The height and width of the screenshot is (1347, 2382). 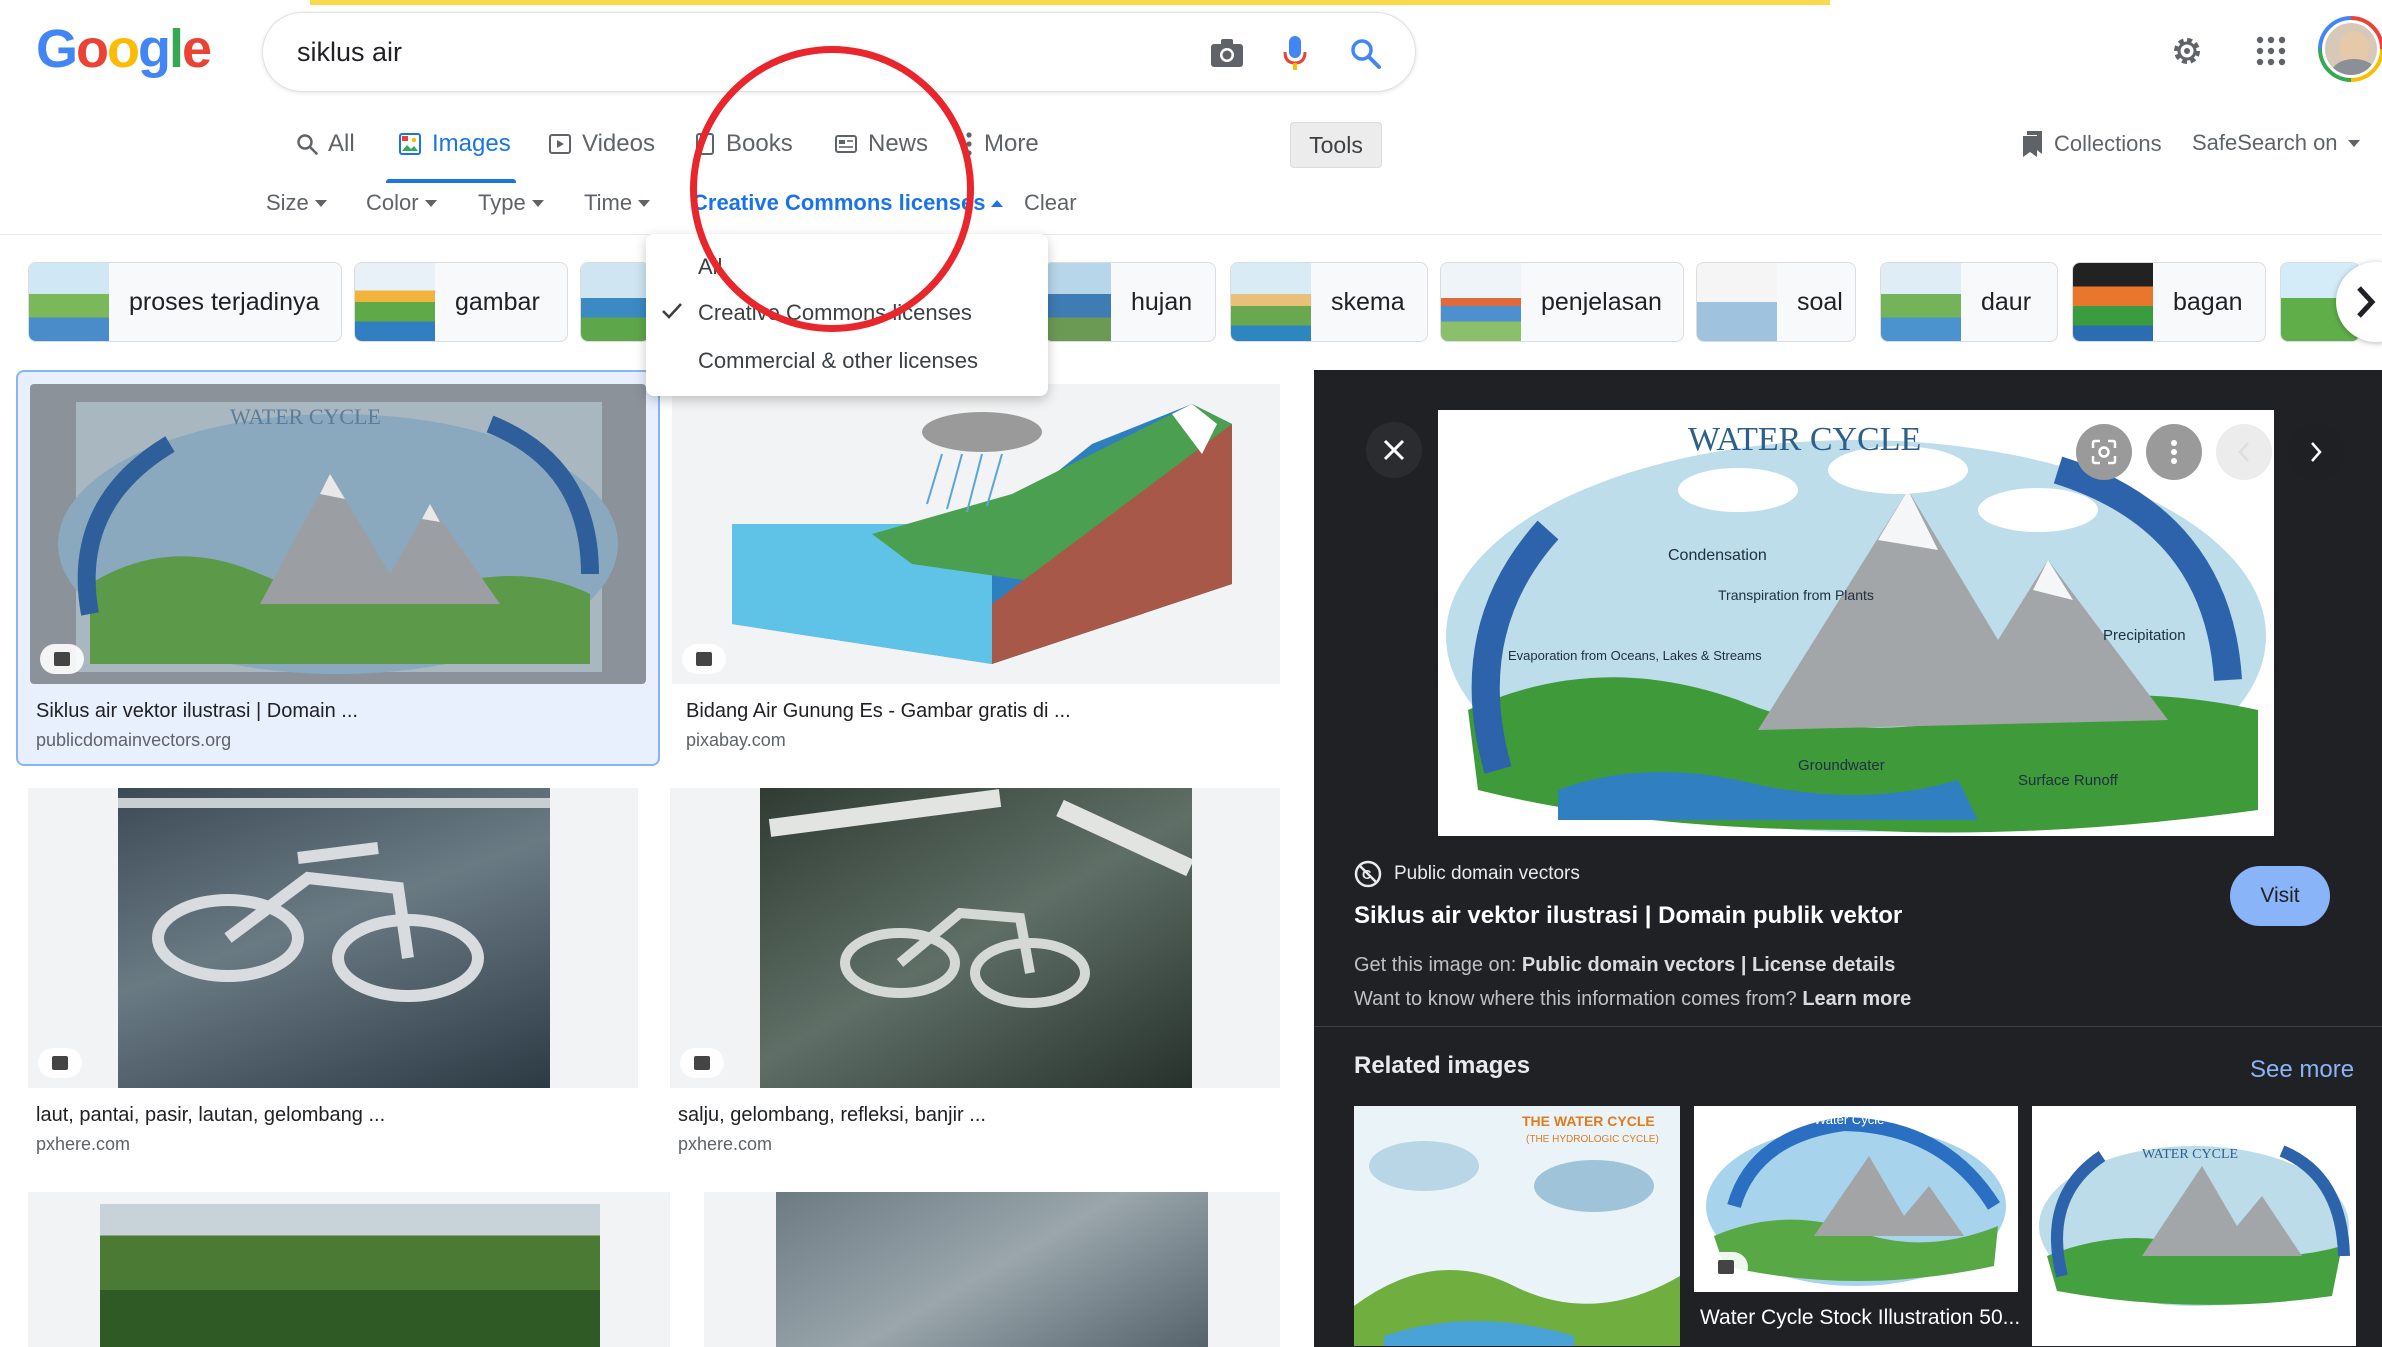 What do you see at coordinates (2302, 1070) in the screenshot?
I see `see-more-link: See more` at bounding box center [2302, 1070].